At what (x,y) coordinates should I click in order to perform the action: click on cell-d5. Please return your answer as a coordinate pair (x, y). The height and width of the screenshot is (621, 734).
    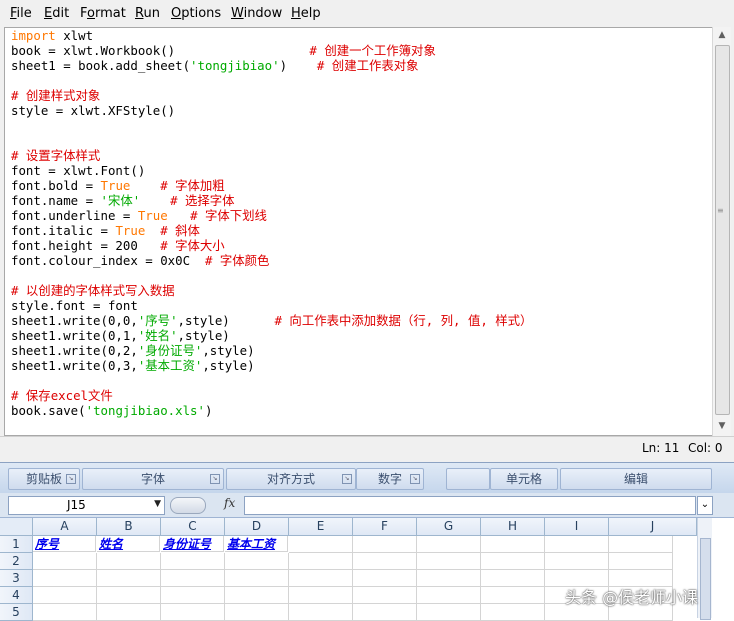
    Looking at the image, I should click on (257, 612).